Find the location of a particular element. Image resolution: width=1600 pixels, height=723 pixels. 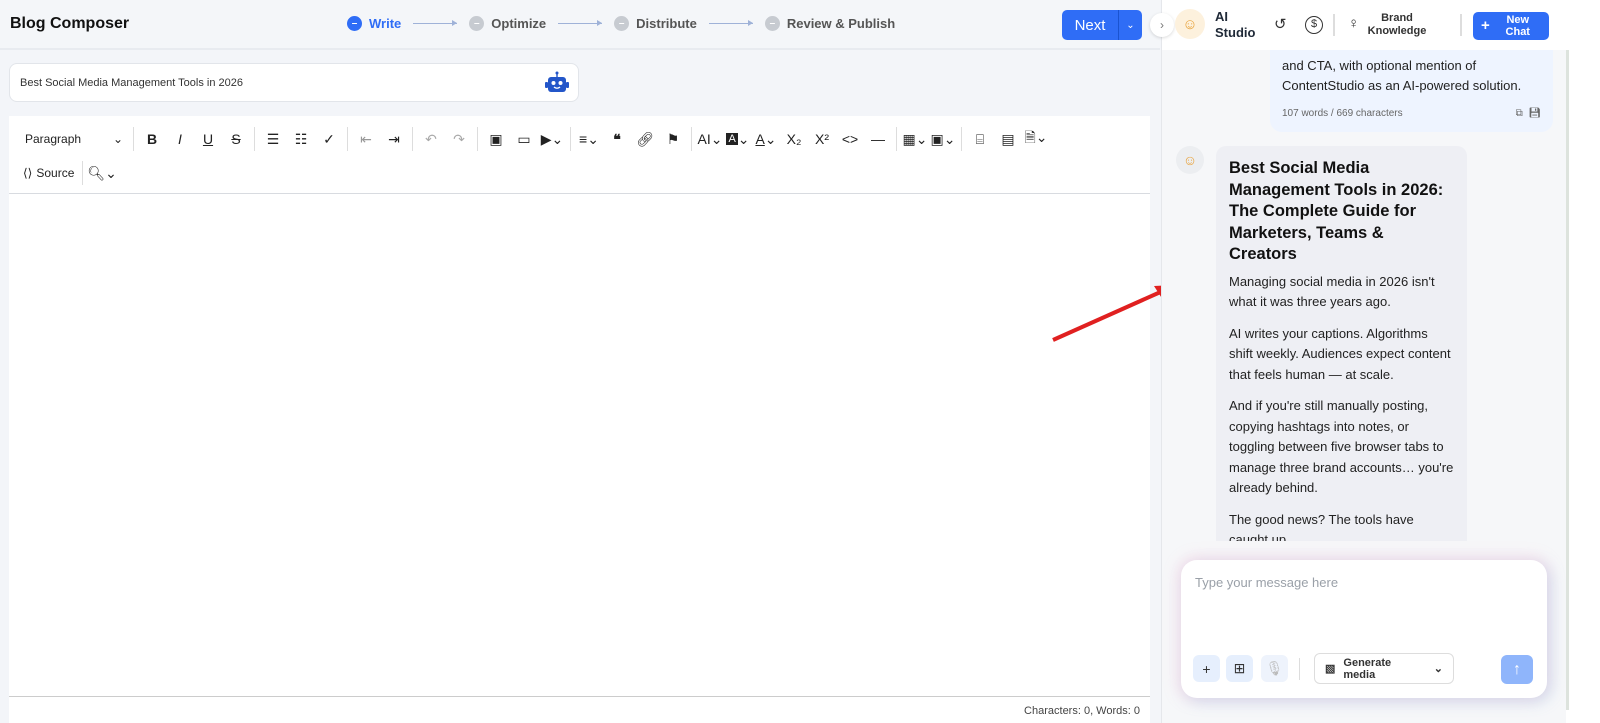

subscript-icon: X₂ is located at coordinates (794, 139).